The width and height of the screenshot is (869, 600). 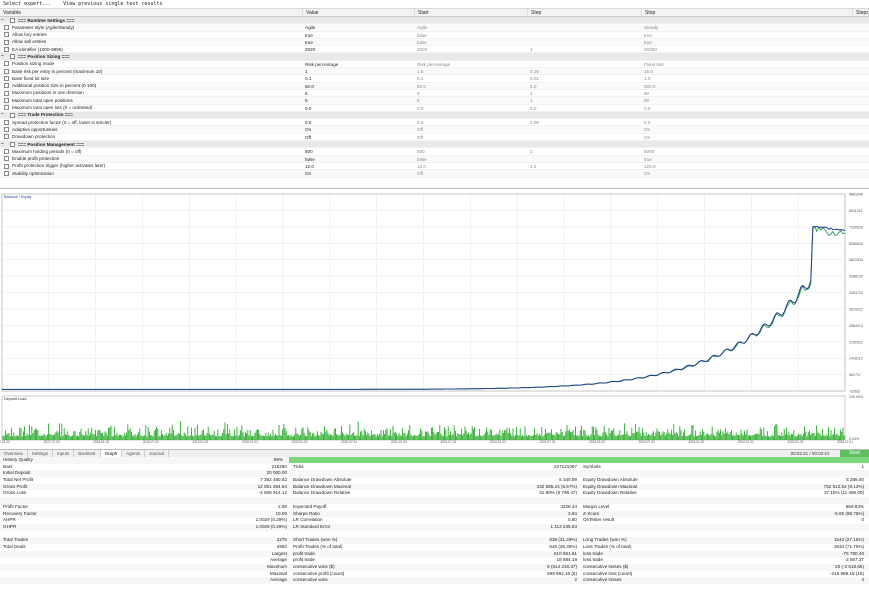 I want to click on param-row: Allow buy entries true false true, so click(x=434, y=35).